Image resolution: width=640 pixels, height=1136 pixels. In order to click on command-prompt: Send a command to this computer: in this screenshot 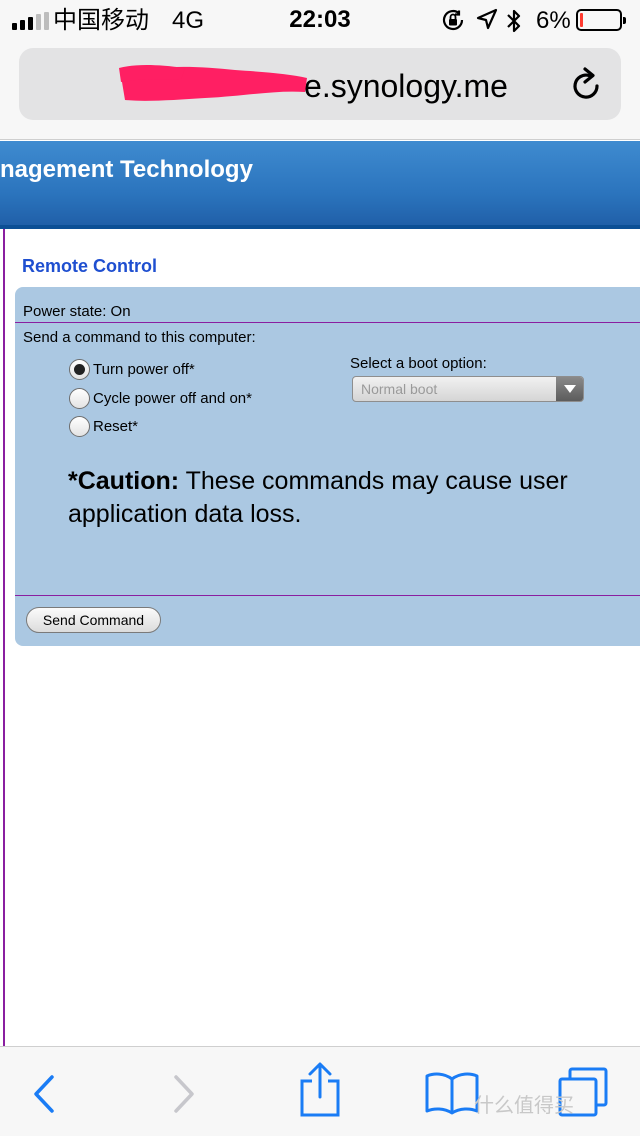, I will do `click(139, 337)`.